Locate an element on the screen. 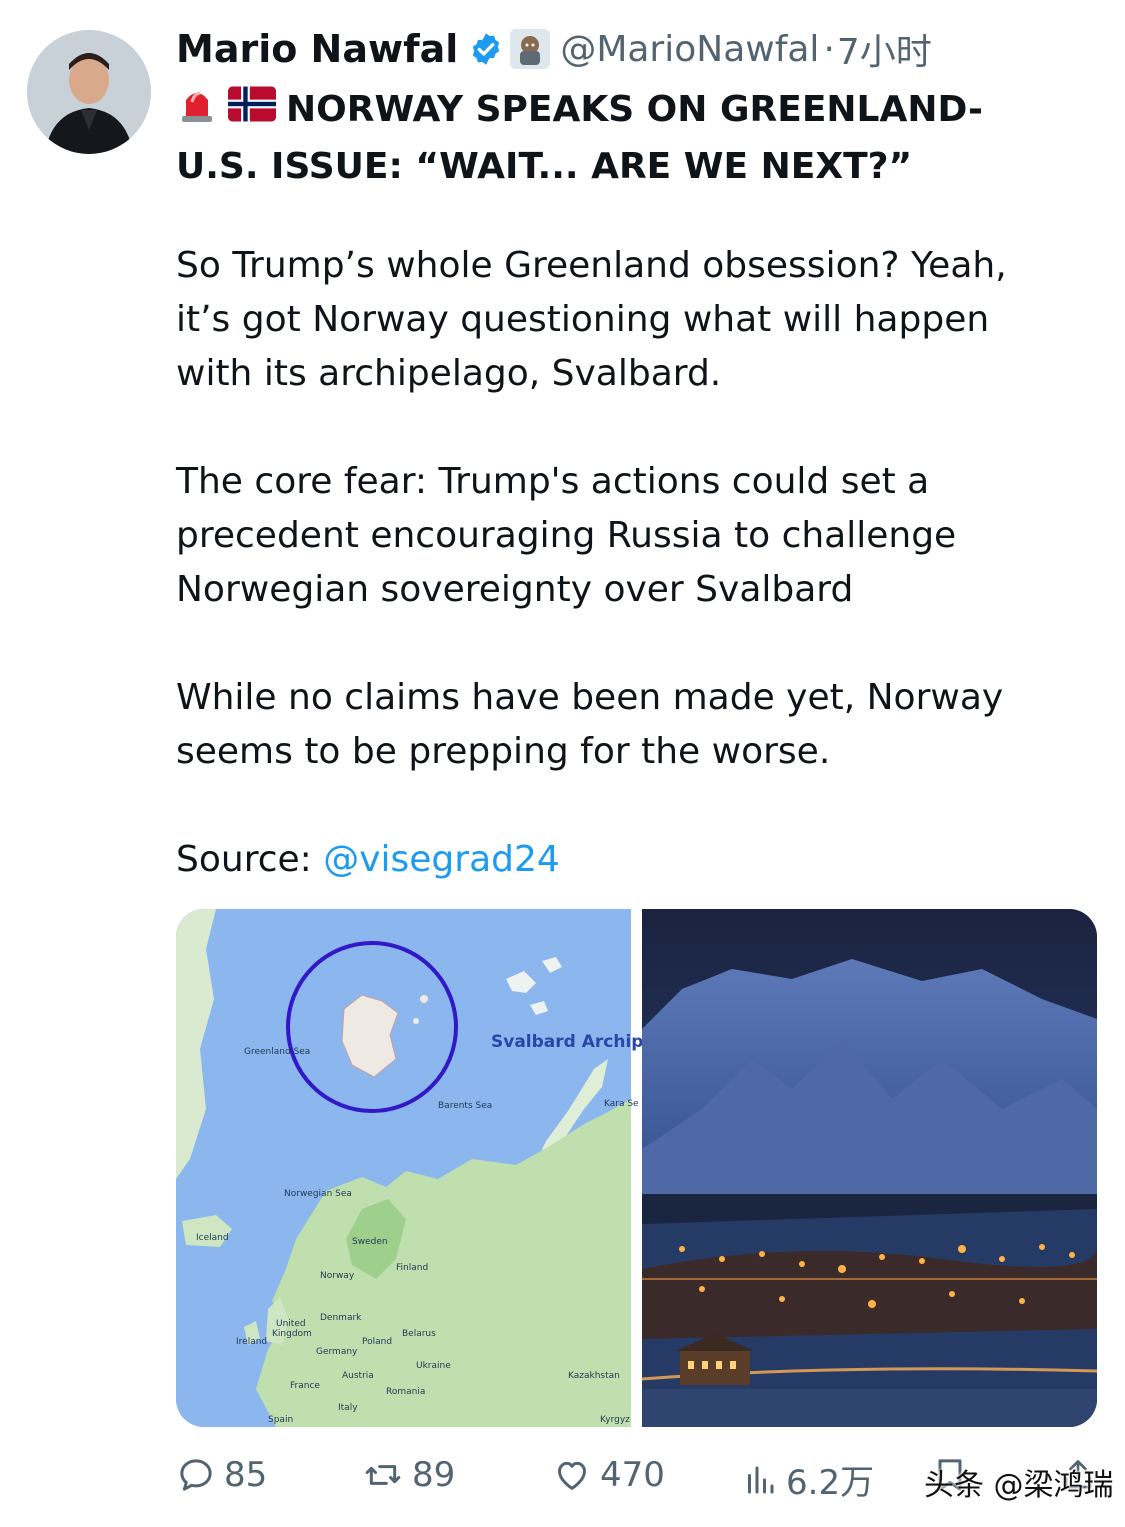 The height and width of the screenshot is (1527, 1125). paragraph-line: with its archipelago, Svalbard. is located at coordinates (449, 373).